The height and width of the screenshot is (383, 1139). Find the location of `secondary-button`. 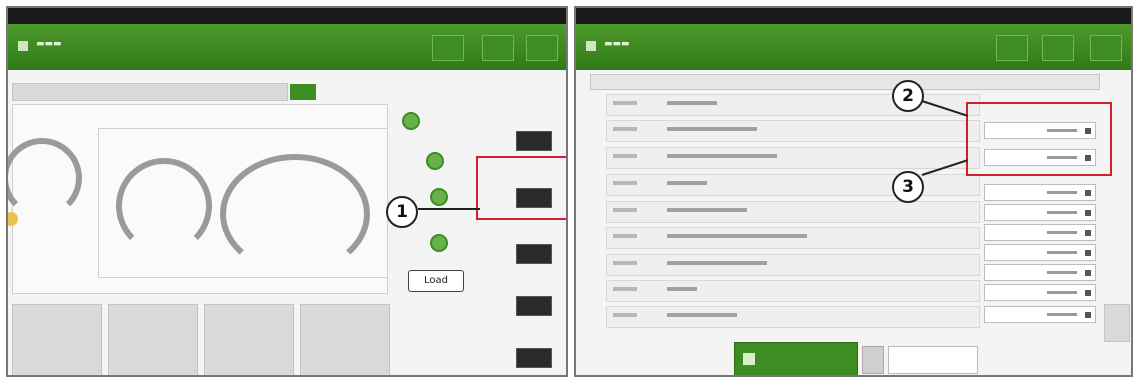

secondary-button is located at coordinates (933, 360).